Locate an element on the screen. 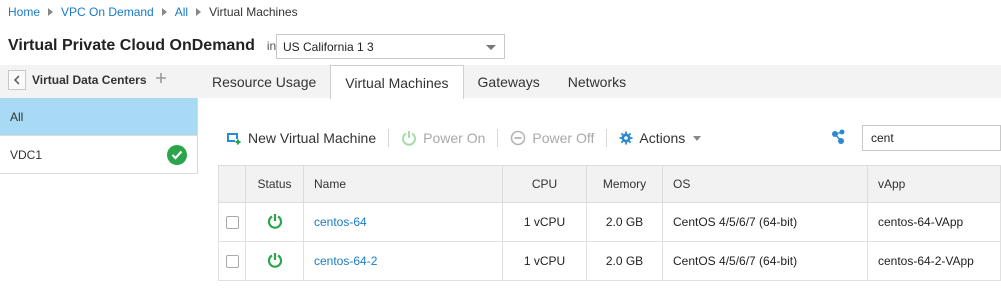  breadcrumb: Home VPC On Demand All Virtual Machines is located at coordinates (153, 12).